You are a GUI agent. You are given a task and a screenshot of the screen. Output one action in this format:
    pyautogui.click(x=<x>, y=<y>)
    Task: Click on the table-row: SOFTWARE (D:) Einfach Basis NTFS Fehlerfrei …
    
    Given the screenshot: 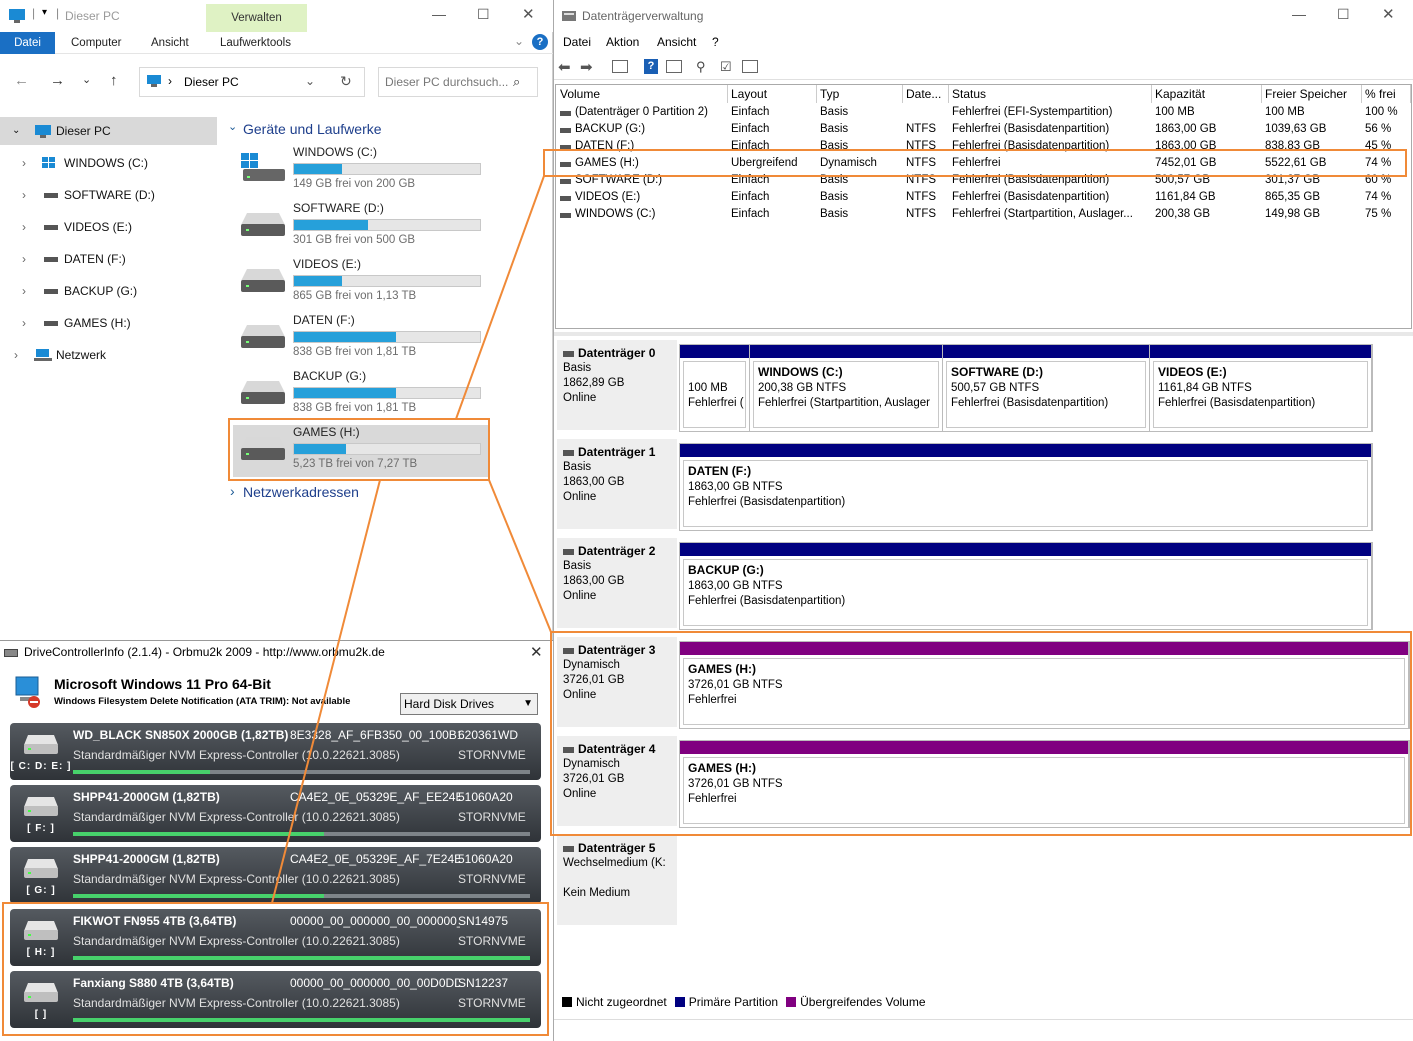 What is the action you would take?
    pyautogui.click(x=983, y=181)
    